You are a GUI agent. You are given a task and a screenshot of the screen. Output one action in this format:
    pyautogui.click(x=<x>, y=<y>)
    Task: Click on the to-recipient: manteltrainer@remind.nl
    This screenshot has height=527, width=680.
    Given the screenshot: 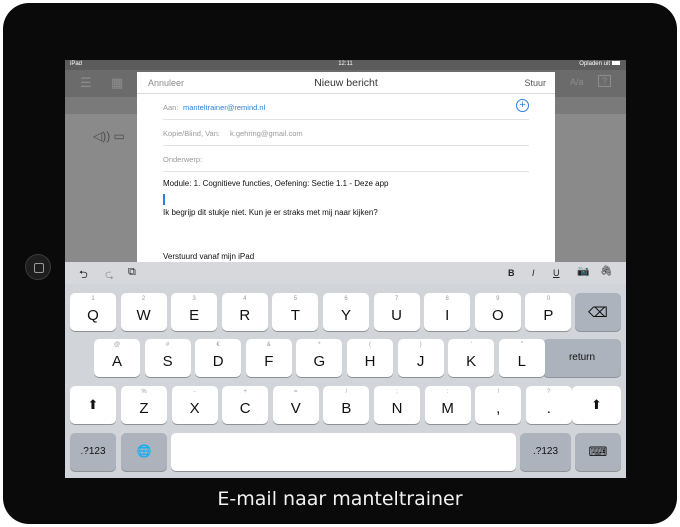 What is the action you would take?
    pyautogui.click(x=224, y=107)
    